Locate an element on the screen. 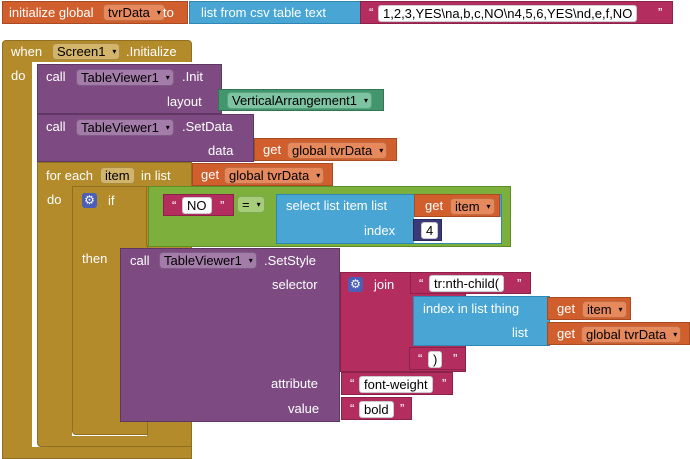  font-weight-text-field: font-weight is located at coordinates (396, 384).